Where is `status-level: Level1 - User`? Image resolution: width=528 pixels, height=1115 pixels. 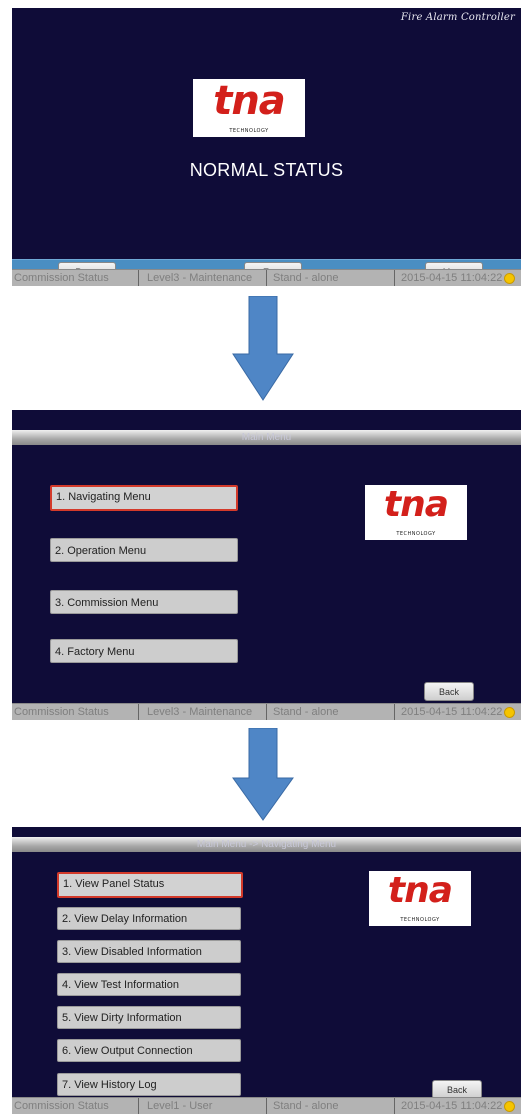
status-level: Level1 - User is located at coordinates (203, 1106).